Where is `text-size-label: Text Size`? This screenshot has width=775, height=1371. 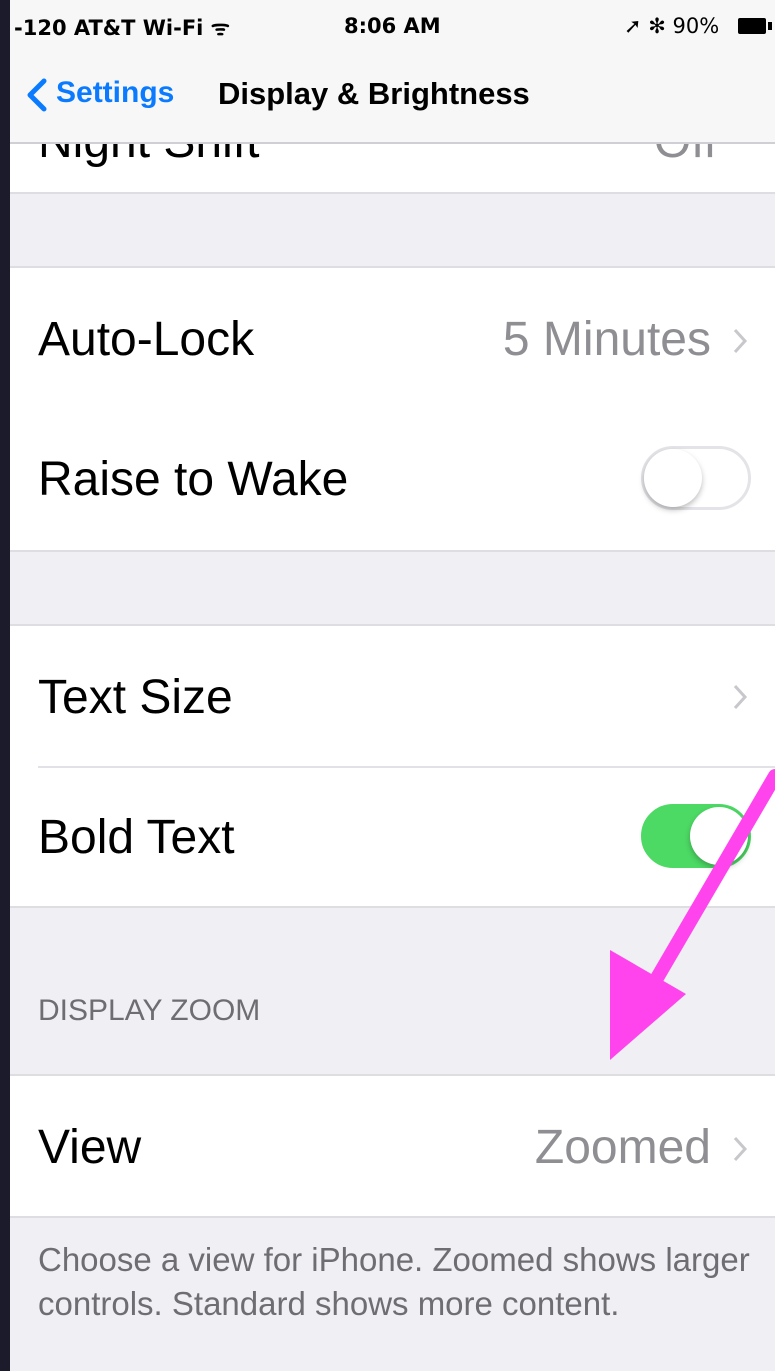 text-size-label: Text Size is located at coordinates (135, 697).